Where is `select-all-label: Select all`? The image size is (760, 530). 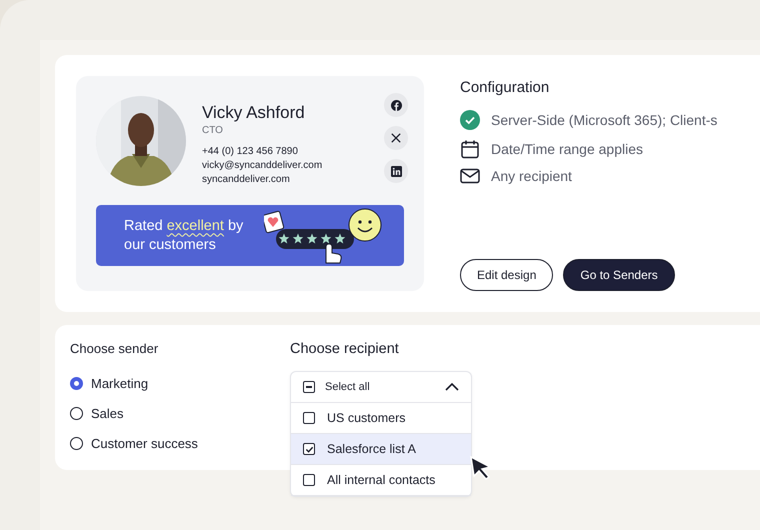
select-all-label: Select all is located at coordinates (380, 387).